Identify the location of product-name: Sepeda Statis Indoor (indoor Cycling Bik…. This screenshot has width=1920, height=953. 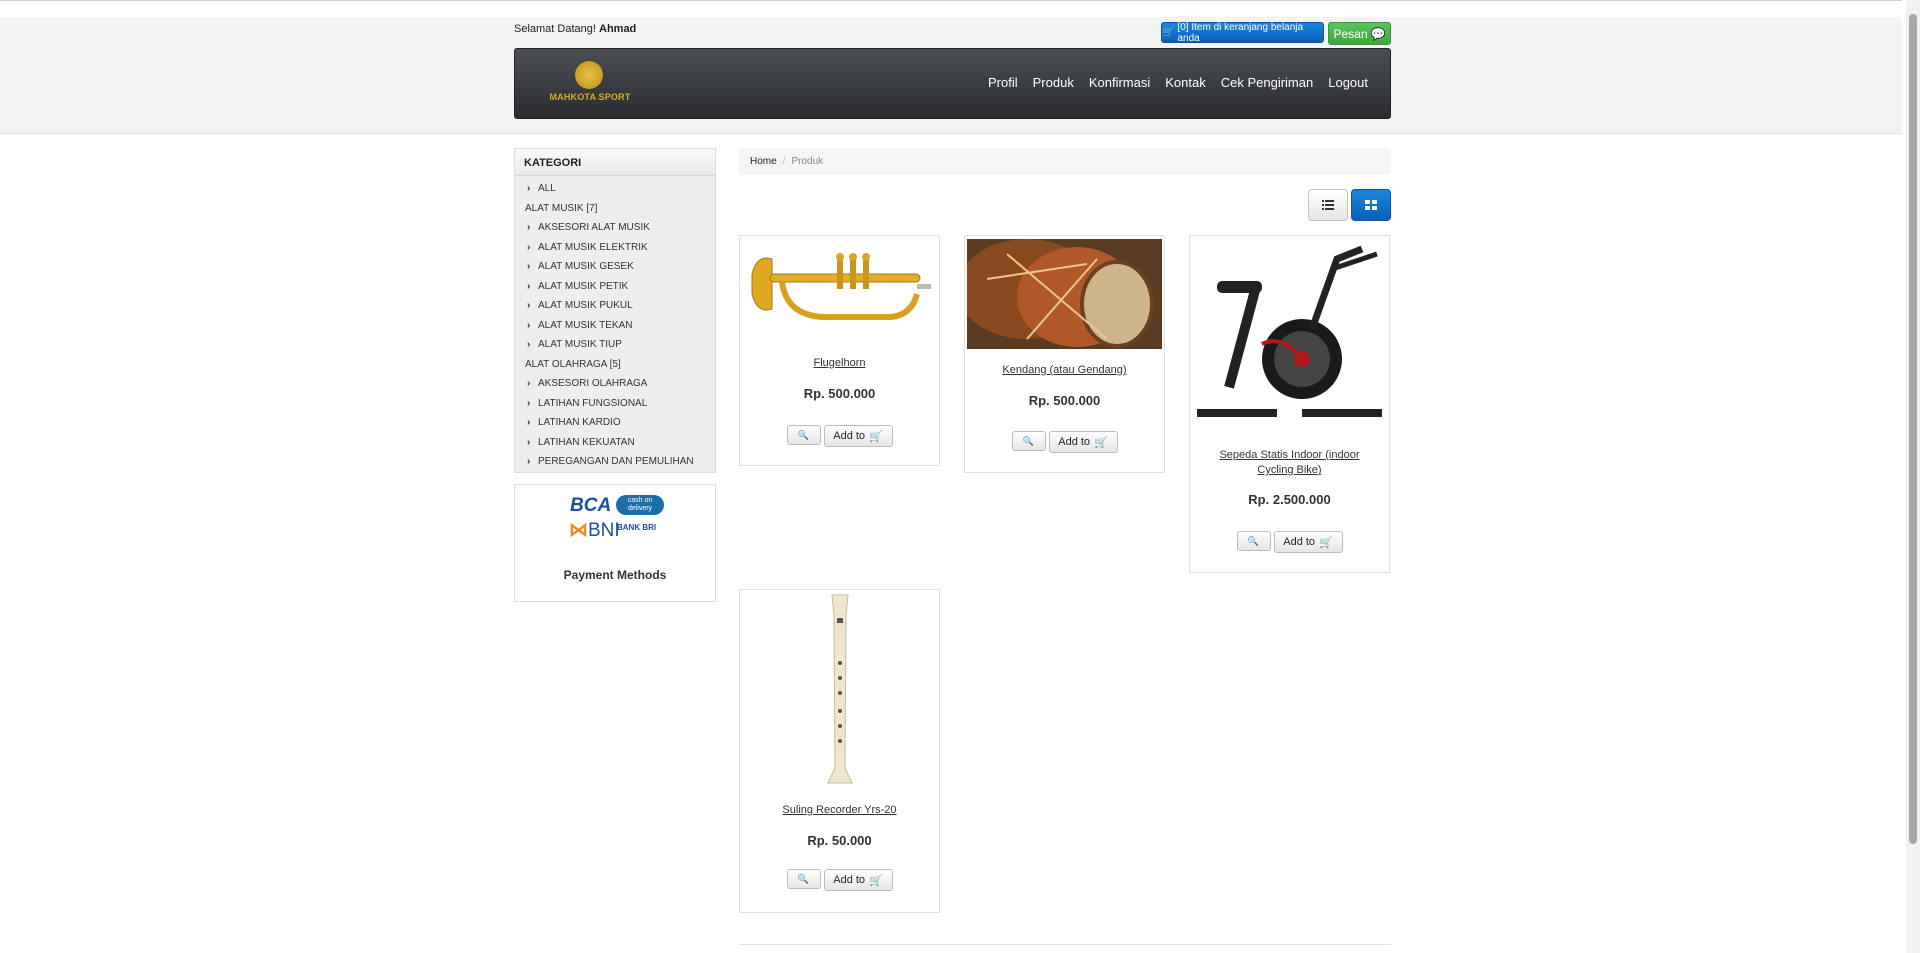
(1289, 463).